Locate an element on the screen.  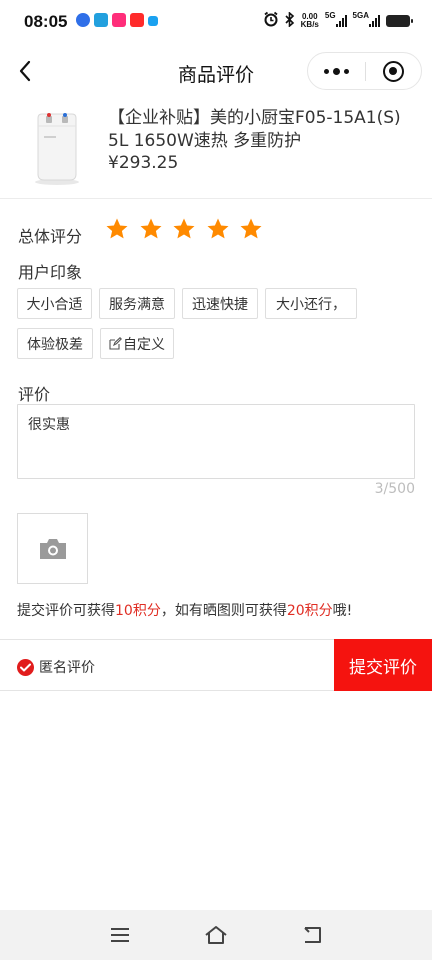
capsule-divider is located at coordinates (365, 71).